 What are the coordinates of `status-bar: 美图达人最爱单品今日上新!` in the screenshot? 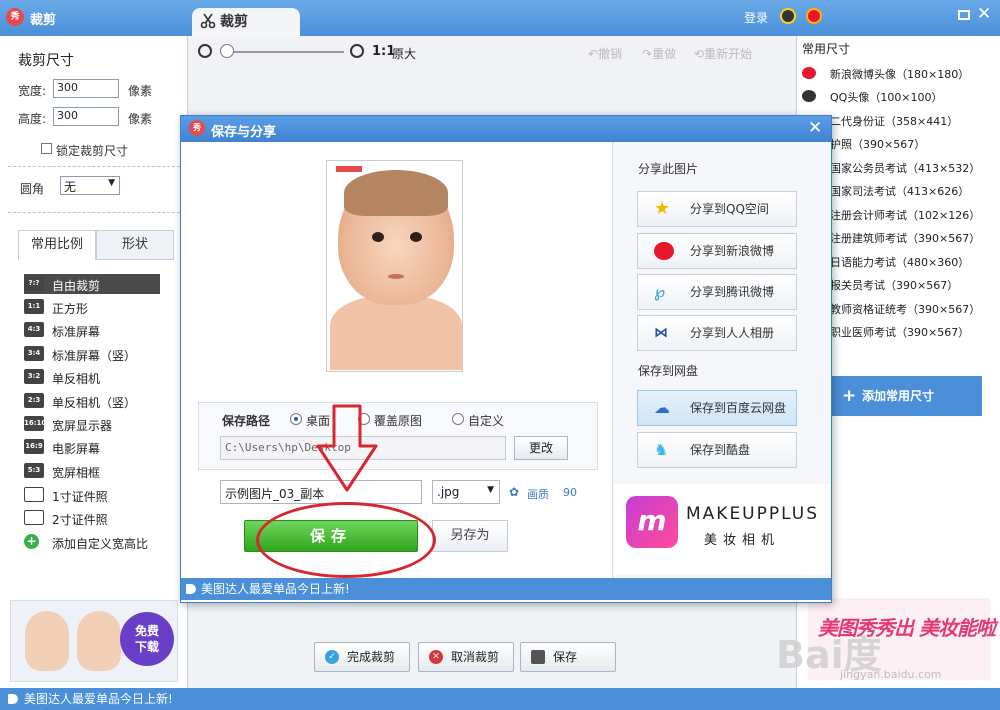 It's located at (500, 699).